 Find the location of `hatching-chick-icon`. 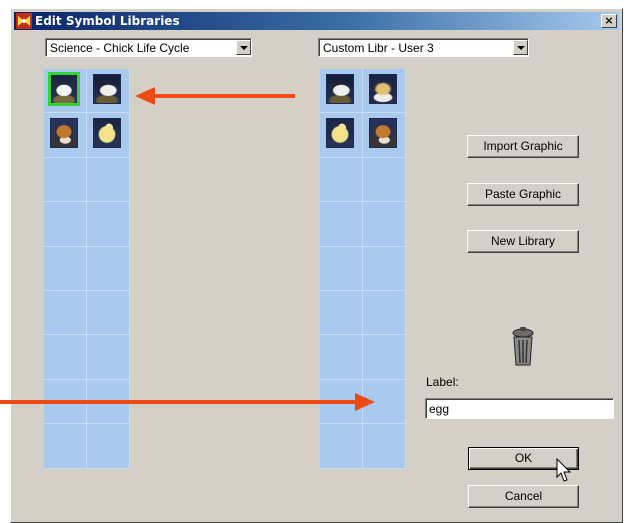

hatching-chick-icon is located at coordinates (383, 89).